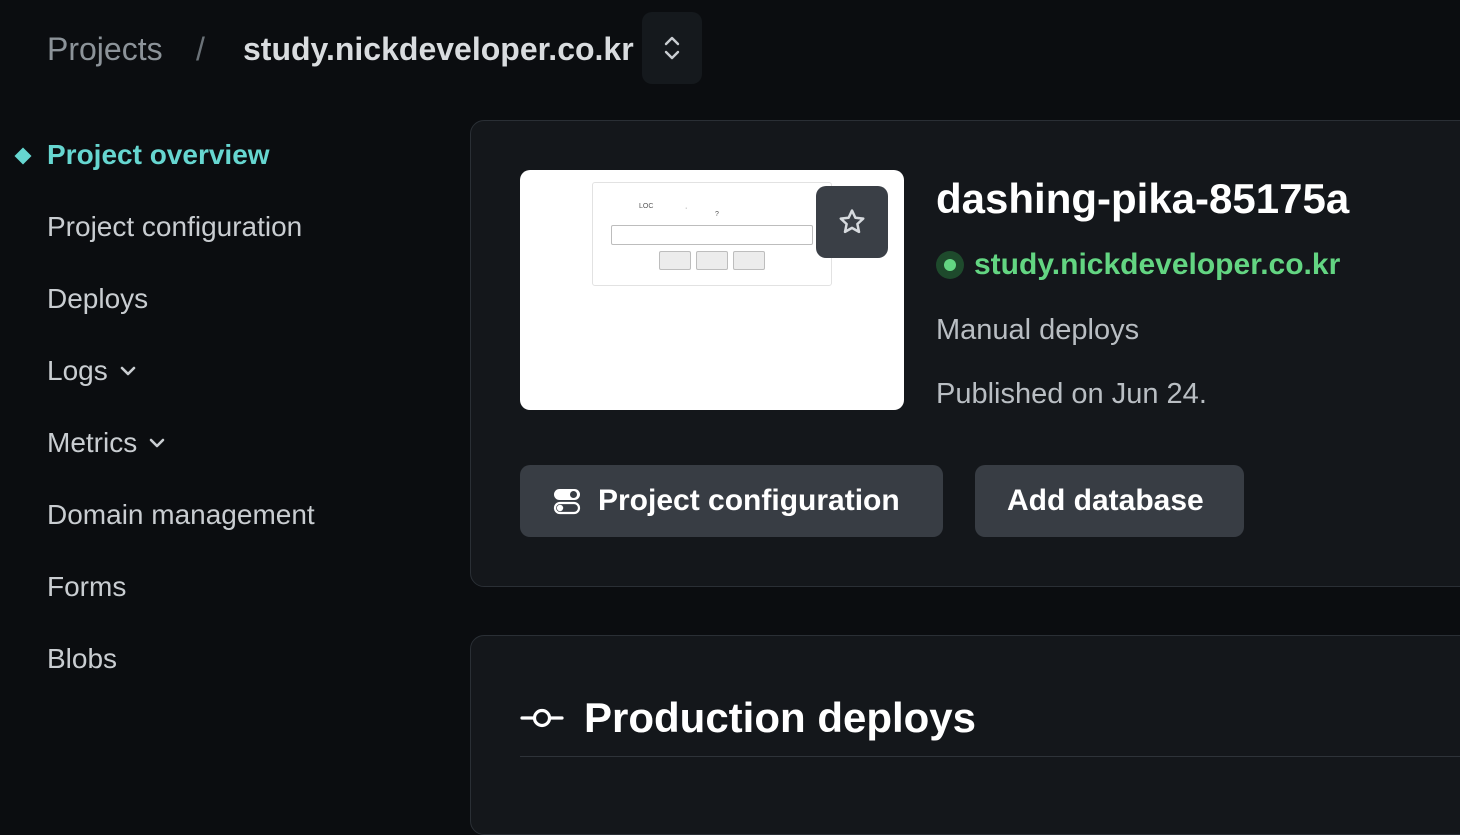  I want to click on add-database-button-label: Add database, so click(1105, 500).